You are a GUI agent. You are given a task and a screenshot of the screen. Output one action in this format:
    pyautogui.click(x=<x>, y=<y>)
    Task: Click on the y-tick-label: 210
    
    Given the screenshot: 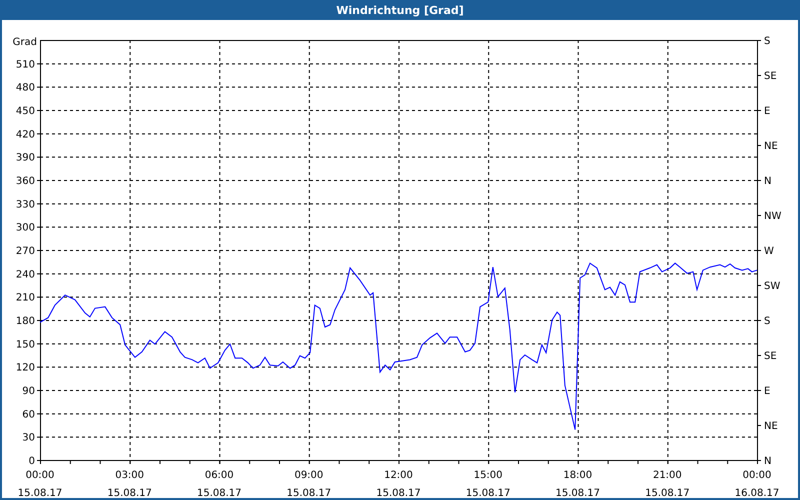 What is the action you would take?
    pyautogui.click(x=25, y=298)
    